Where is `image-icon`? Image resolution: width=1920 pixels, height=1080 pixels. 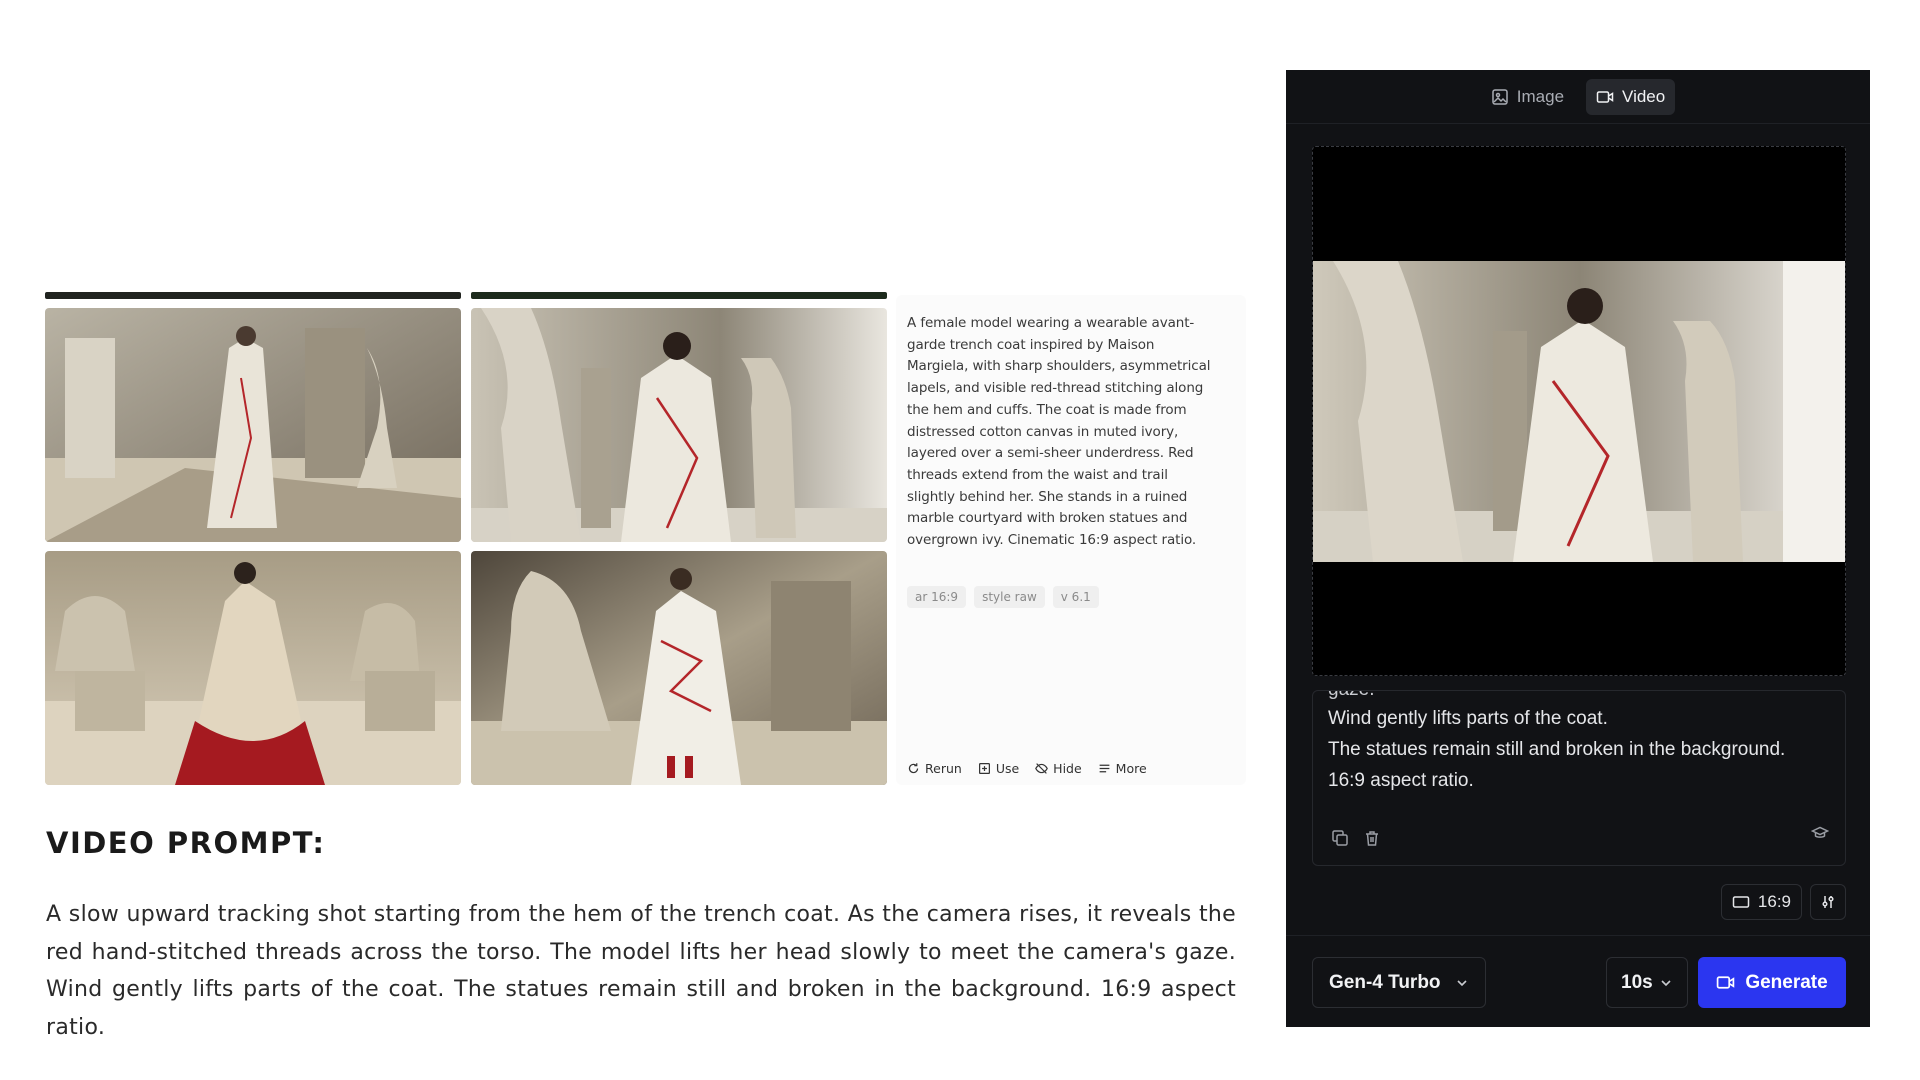 image-icon is located at coordinates (1500, 96).